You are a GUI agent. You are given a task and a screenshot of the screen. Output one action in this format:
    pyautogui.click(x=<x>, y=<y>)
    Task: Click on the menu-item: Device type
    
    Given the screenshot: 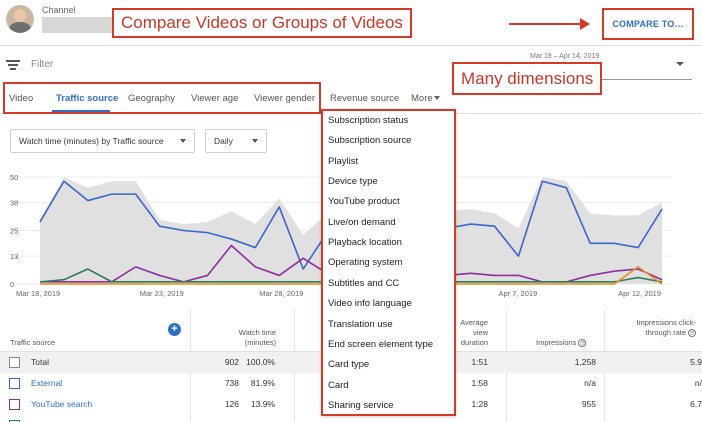 What is the action you would take?
    pyautogui.click(x=353, y=181)
    